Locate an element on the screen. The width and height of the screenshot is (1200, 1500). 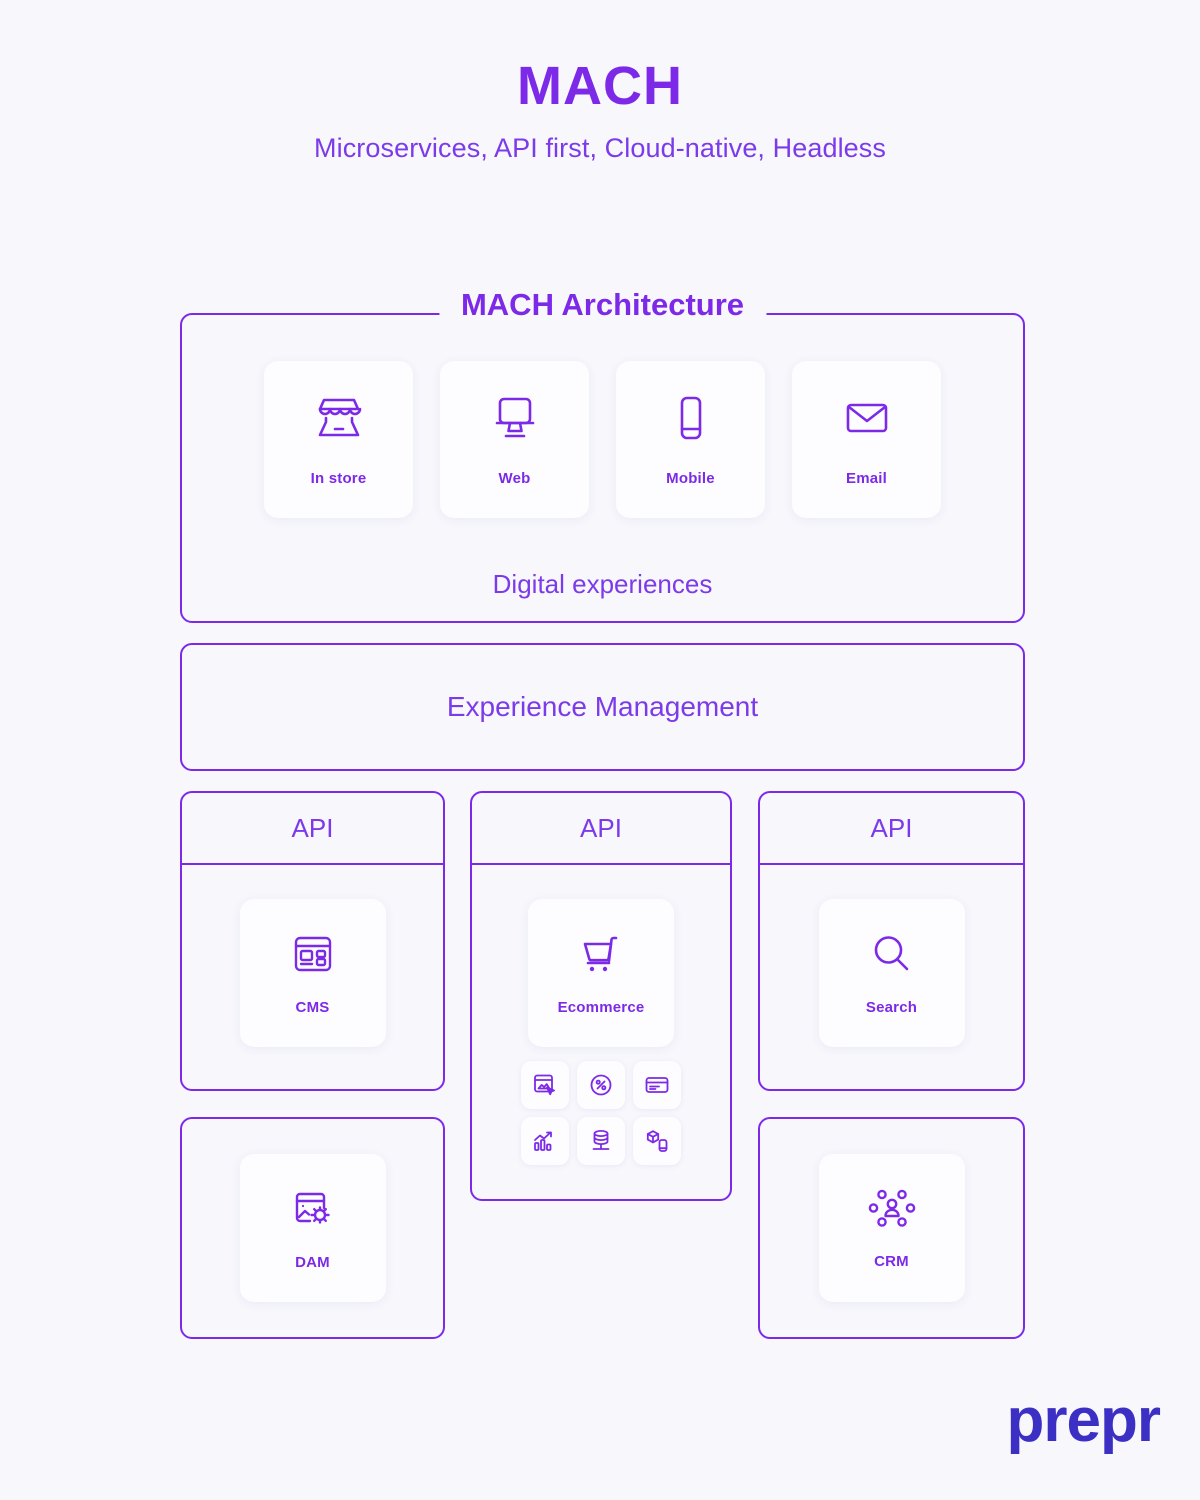
shopping-cart-icon is located at coordinates (601, 954).